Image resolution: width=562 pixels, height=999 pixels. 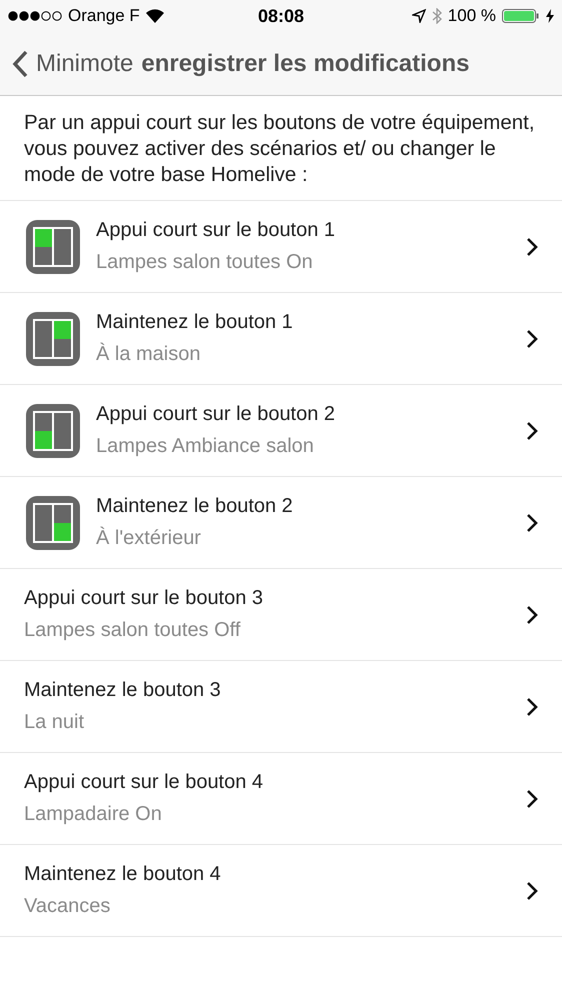 I want to click on back-chevron-icon, so click(x=20, y=64).